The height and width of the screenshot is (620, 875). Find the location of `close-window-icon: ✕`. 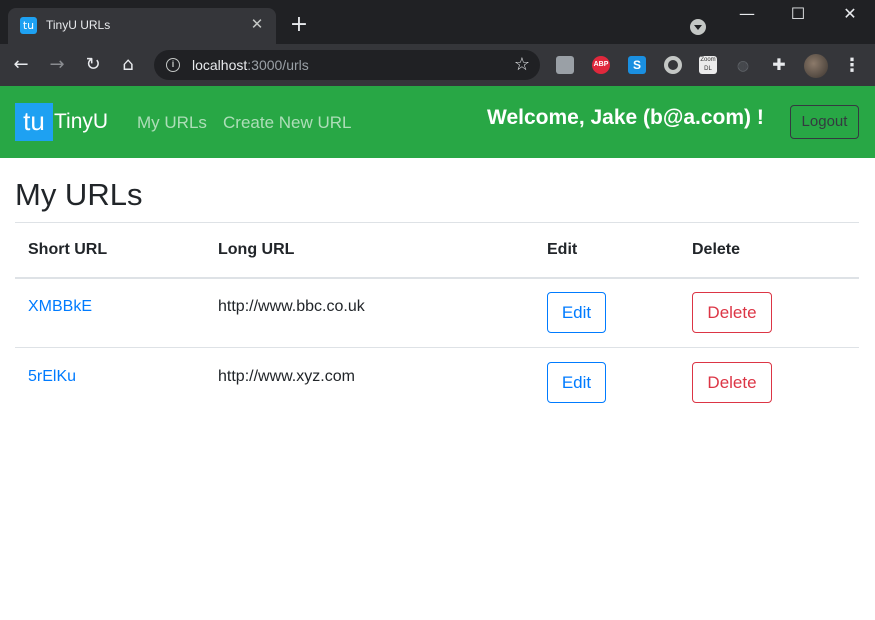

close-window-icon: ✕ is located at coordinates (850, 14).